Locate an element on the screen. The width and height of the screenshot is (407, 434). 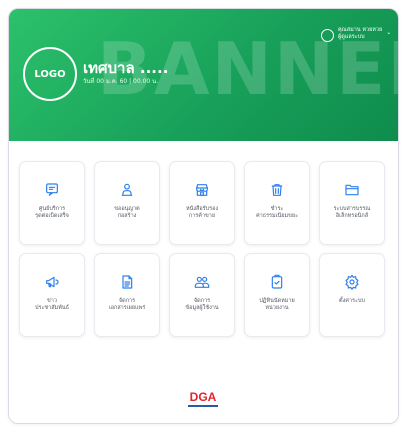
service-tile-e-document: ระบบสารบรรณ อิเล็กทรอนิกส์ is located at coordinates (352, 203).